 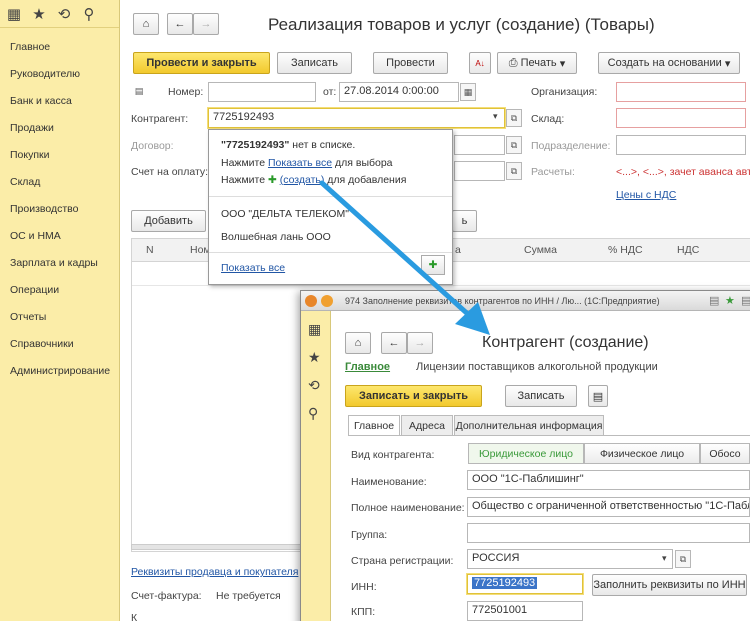 I want to click on type-separate: Обосо, so click(x=725, y=453).